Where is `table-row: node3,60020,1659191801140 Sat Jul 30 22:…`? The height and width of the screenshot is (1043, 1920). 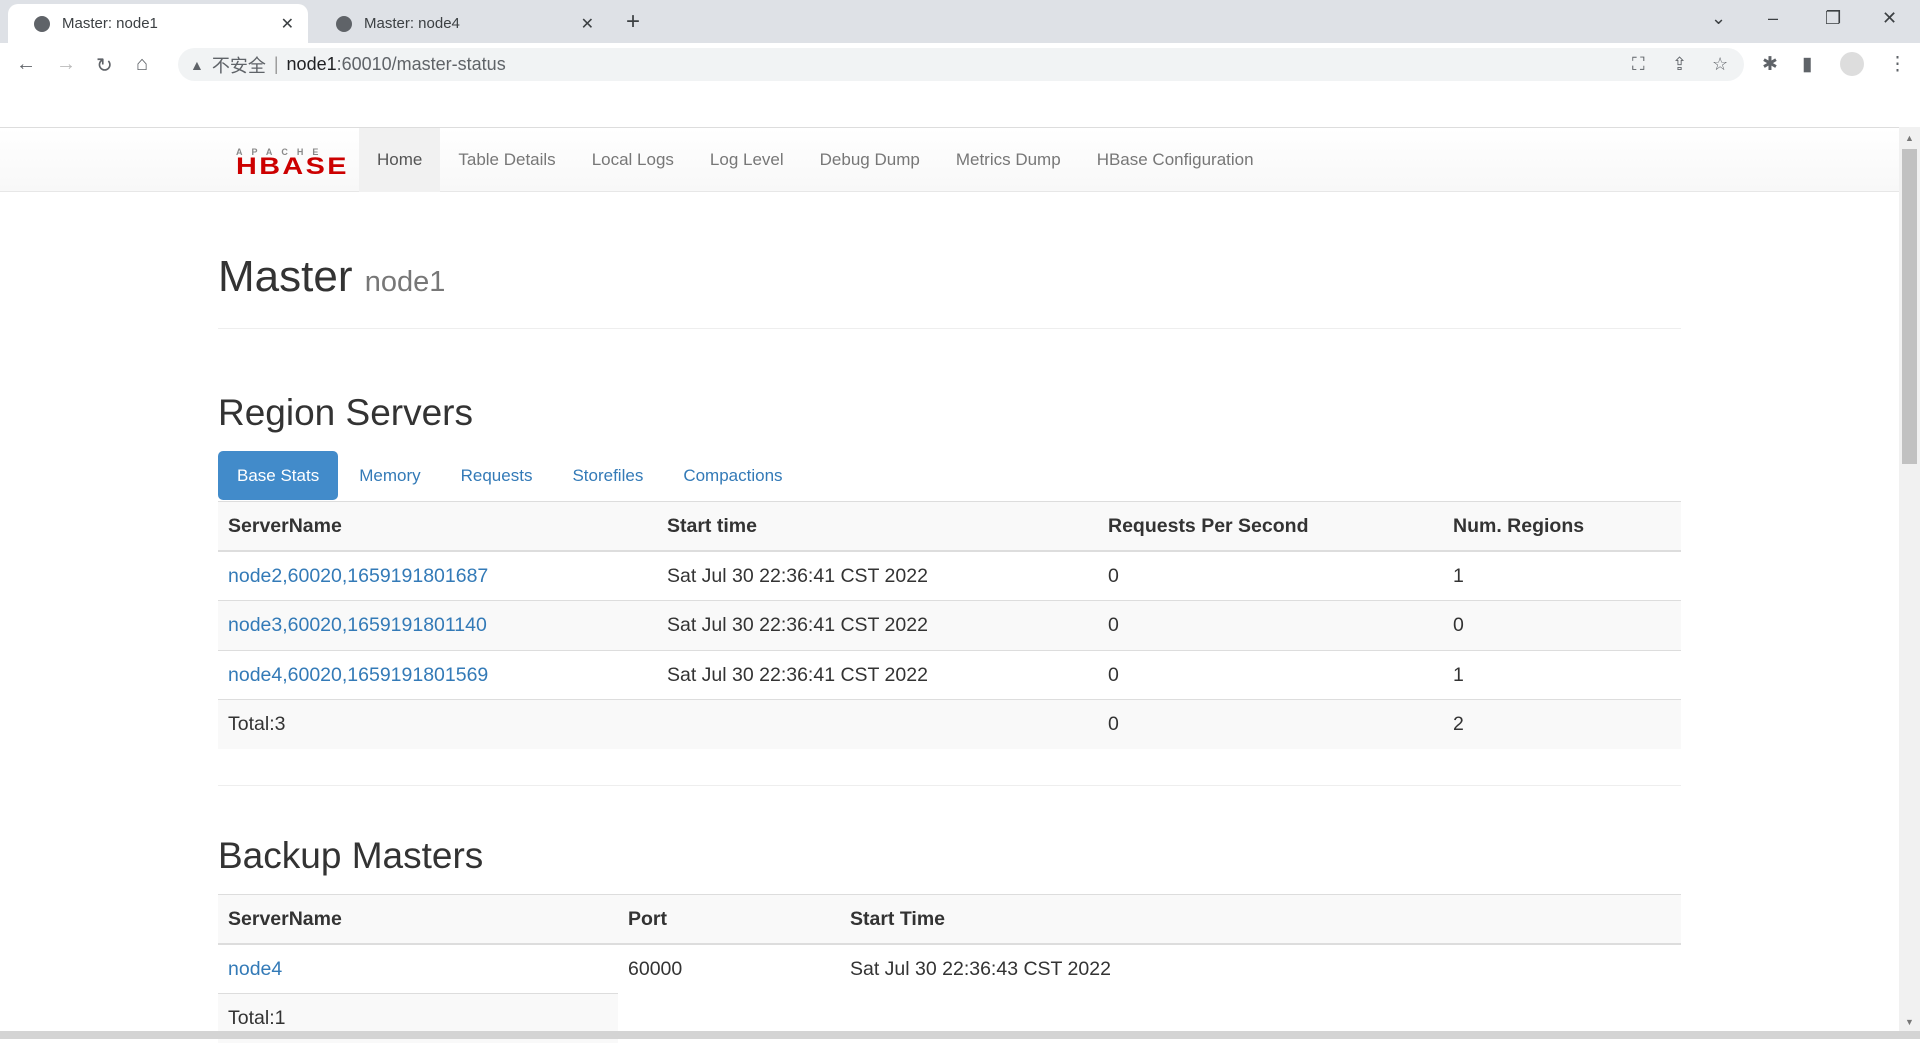
table-row: node3,60020,1659191801140 Sat Jul 30 22:… is located at coordinates (949, 625).